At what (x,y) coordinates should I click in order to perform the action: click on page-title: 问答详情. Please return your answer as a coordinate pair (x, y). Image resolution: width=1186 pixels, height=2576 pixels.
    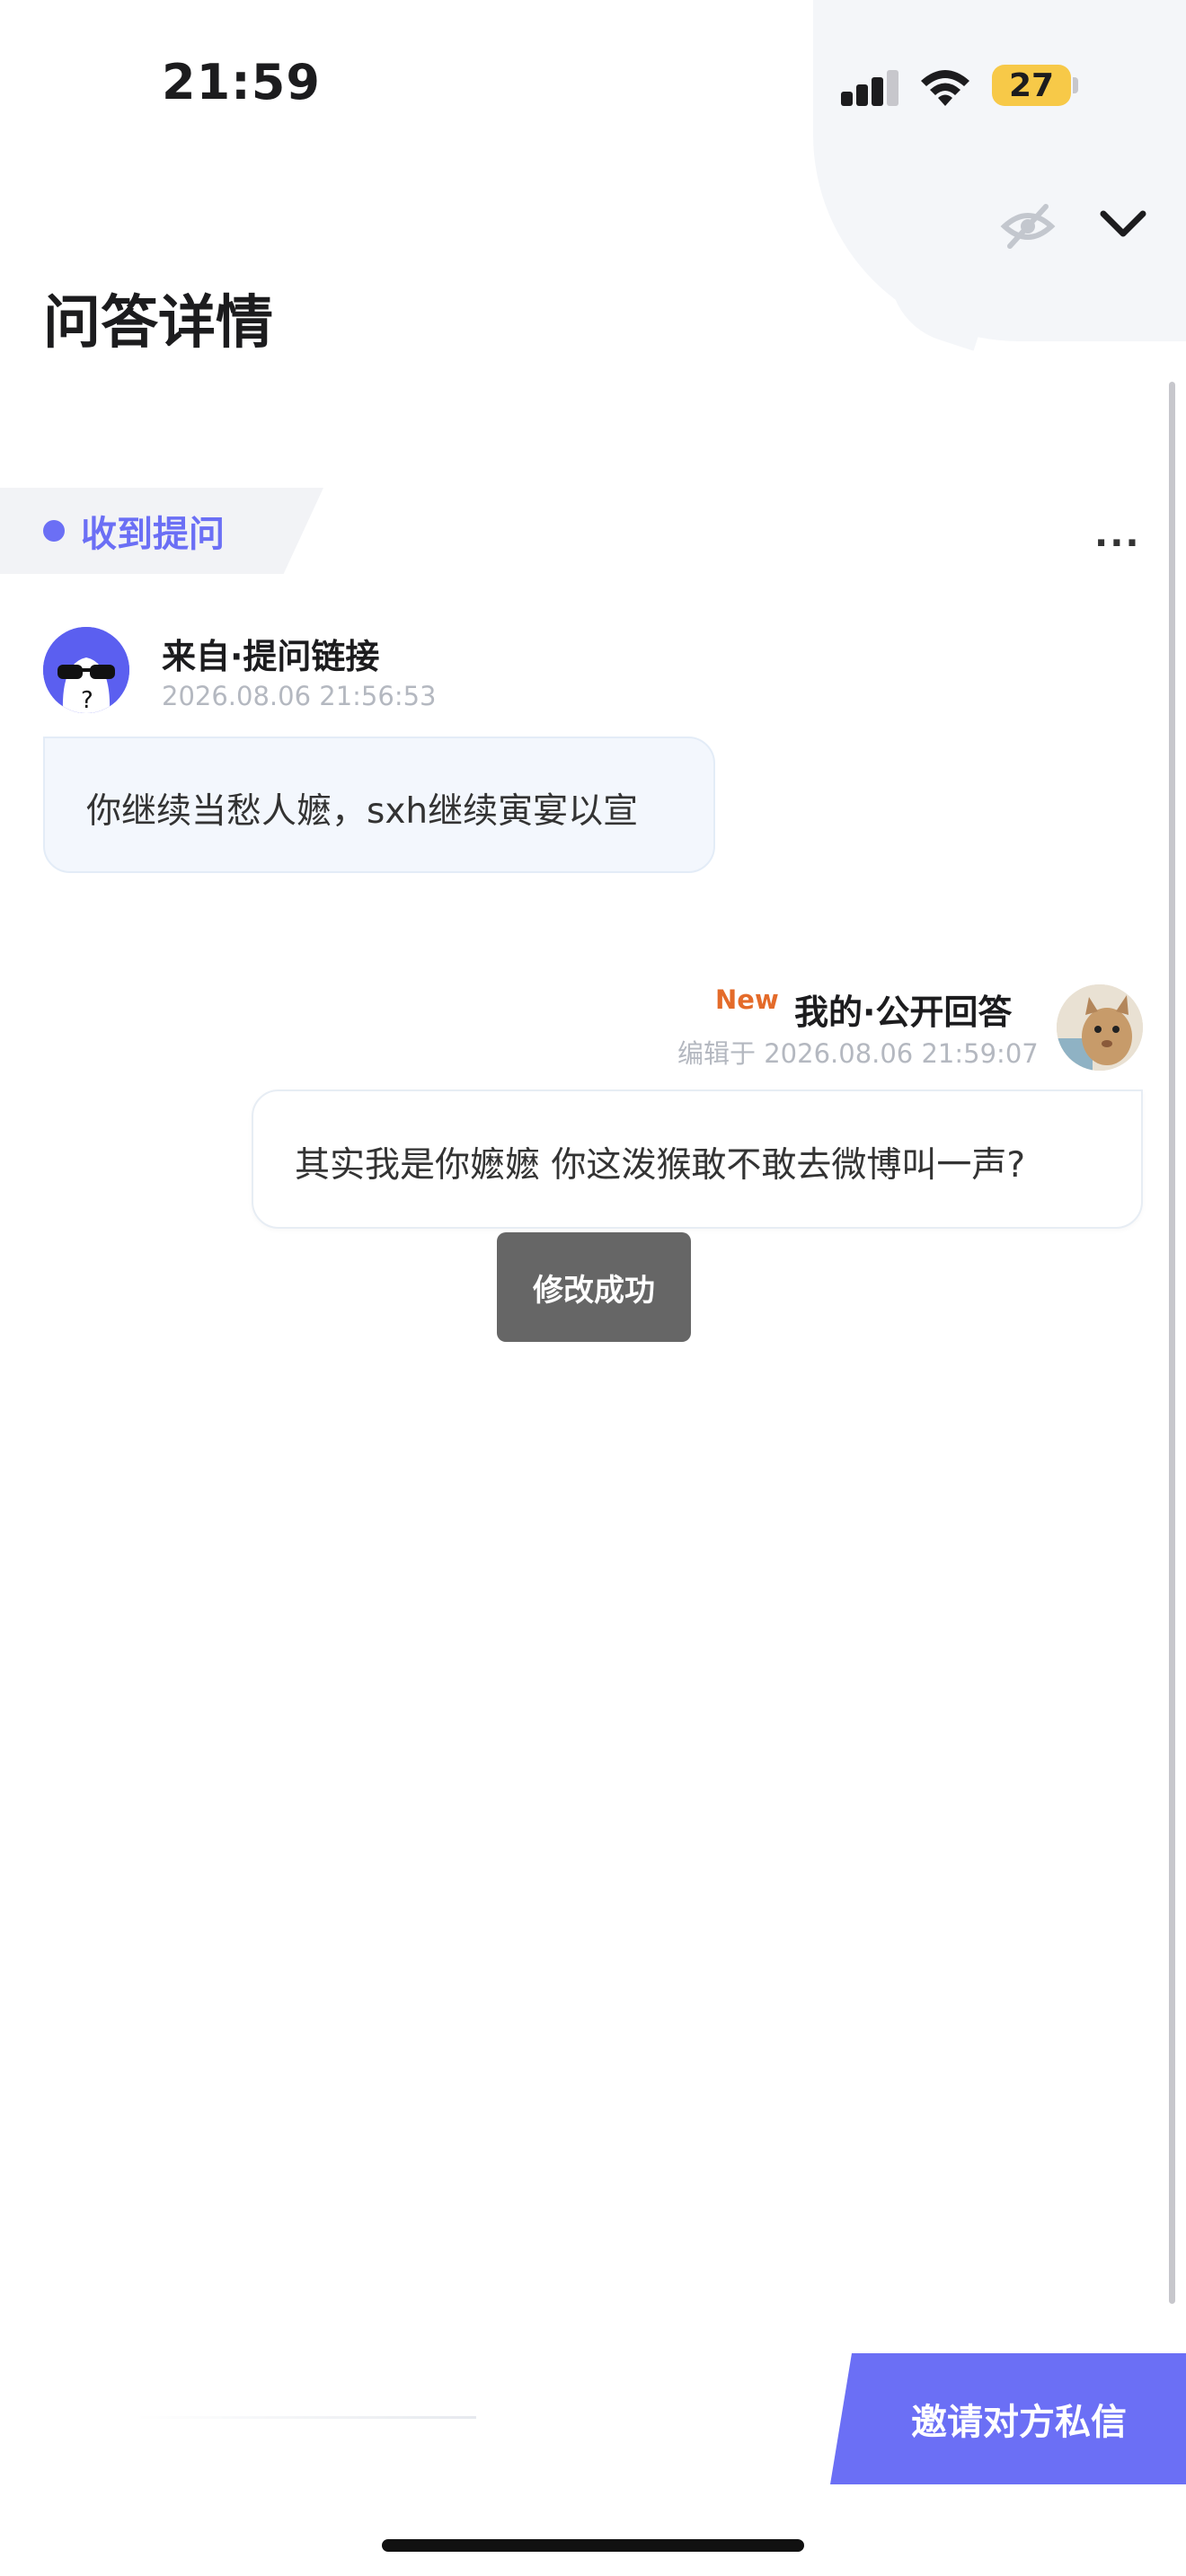
    Looking at the image, I should click on (158, 323).